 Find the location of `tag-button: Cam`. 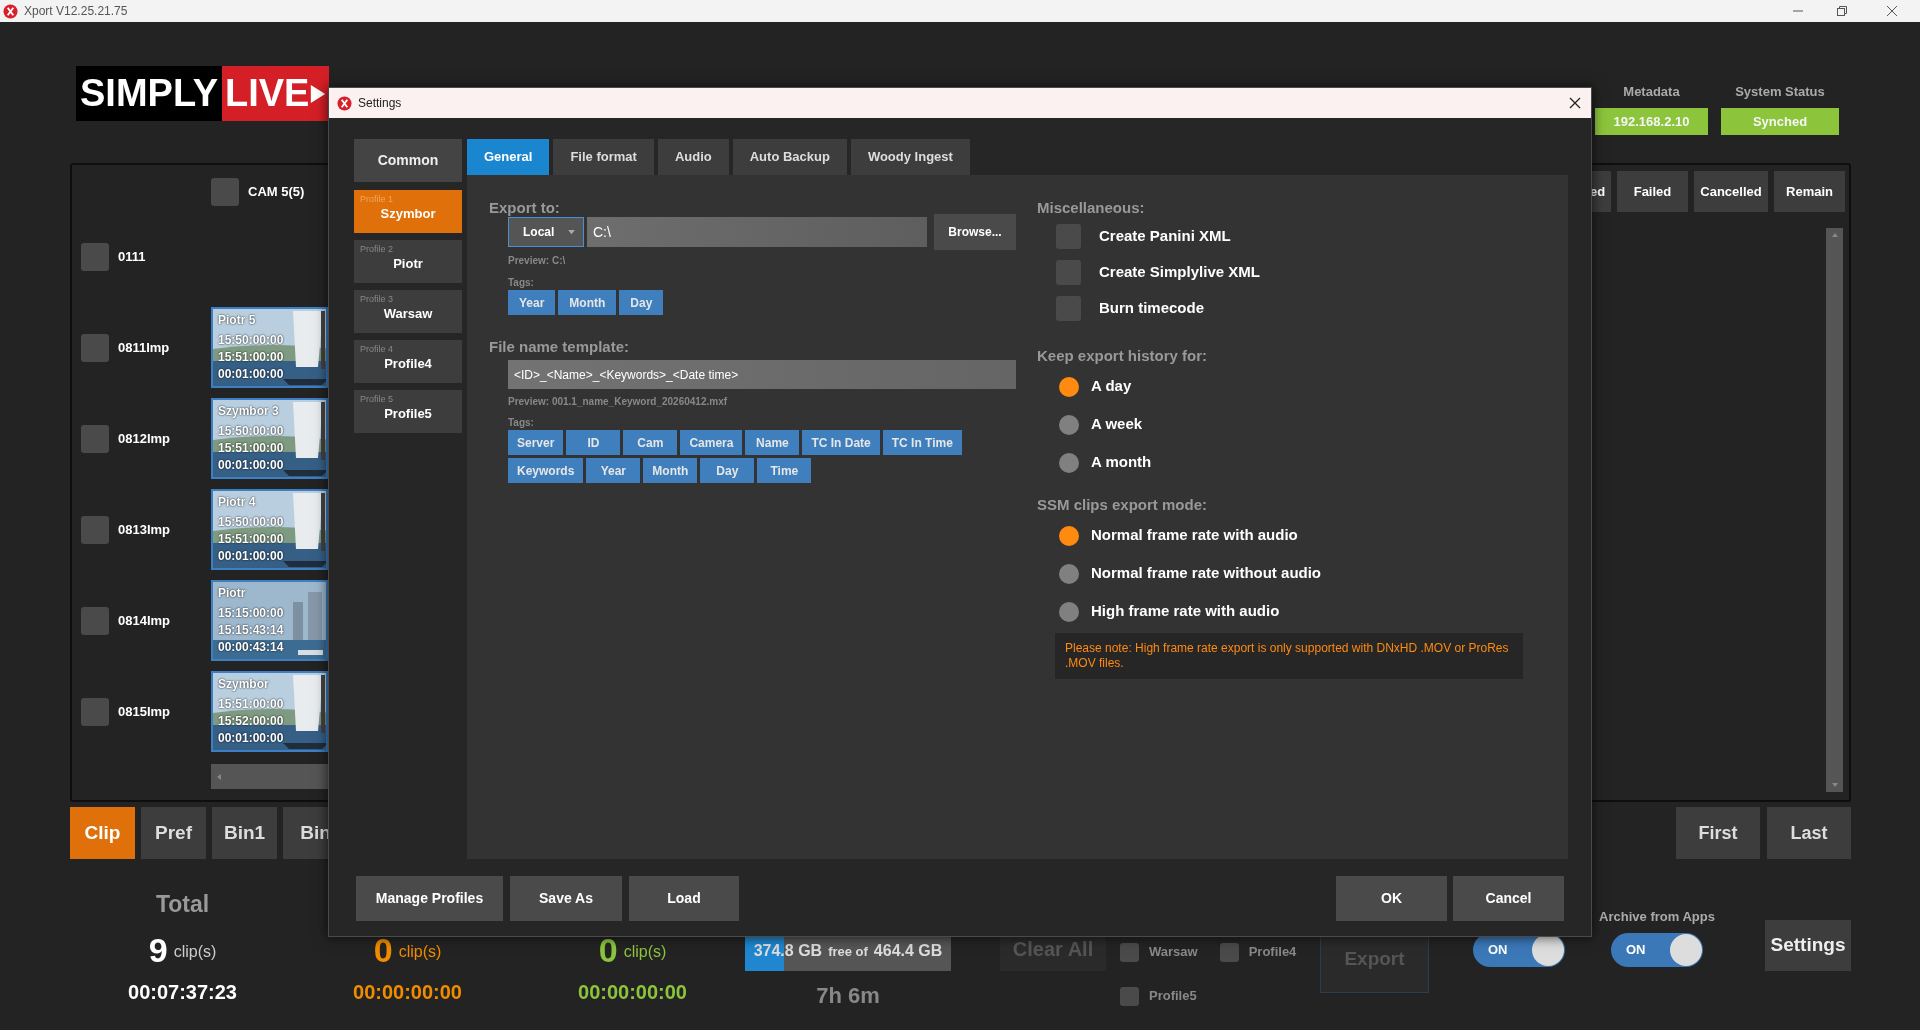

tag-button: Cam is located at coordinates (650, 442).